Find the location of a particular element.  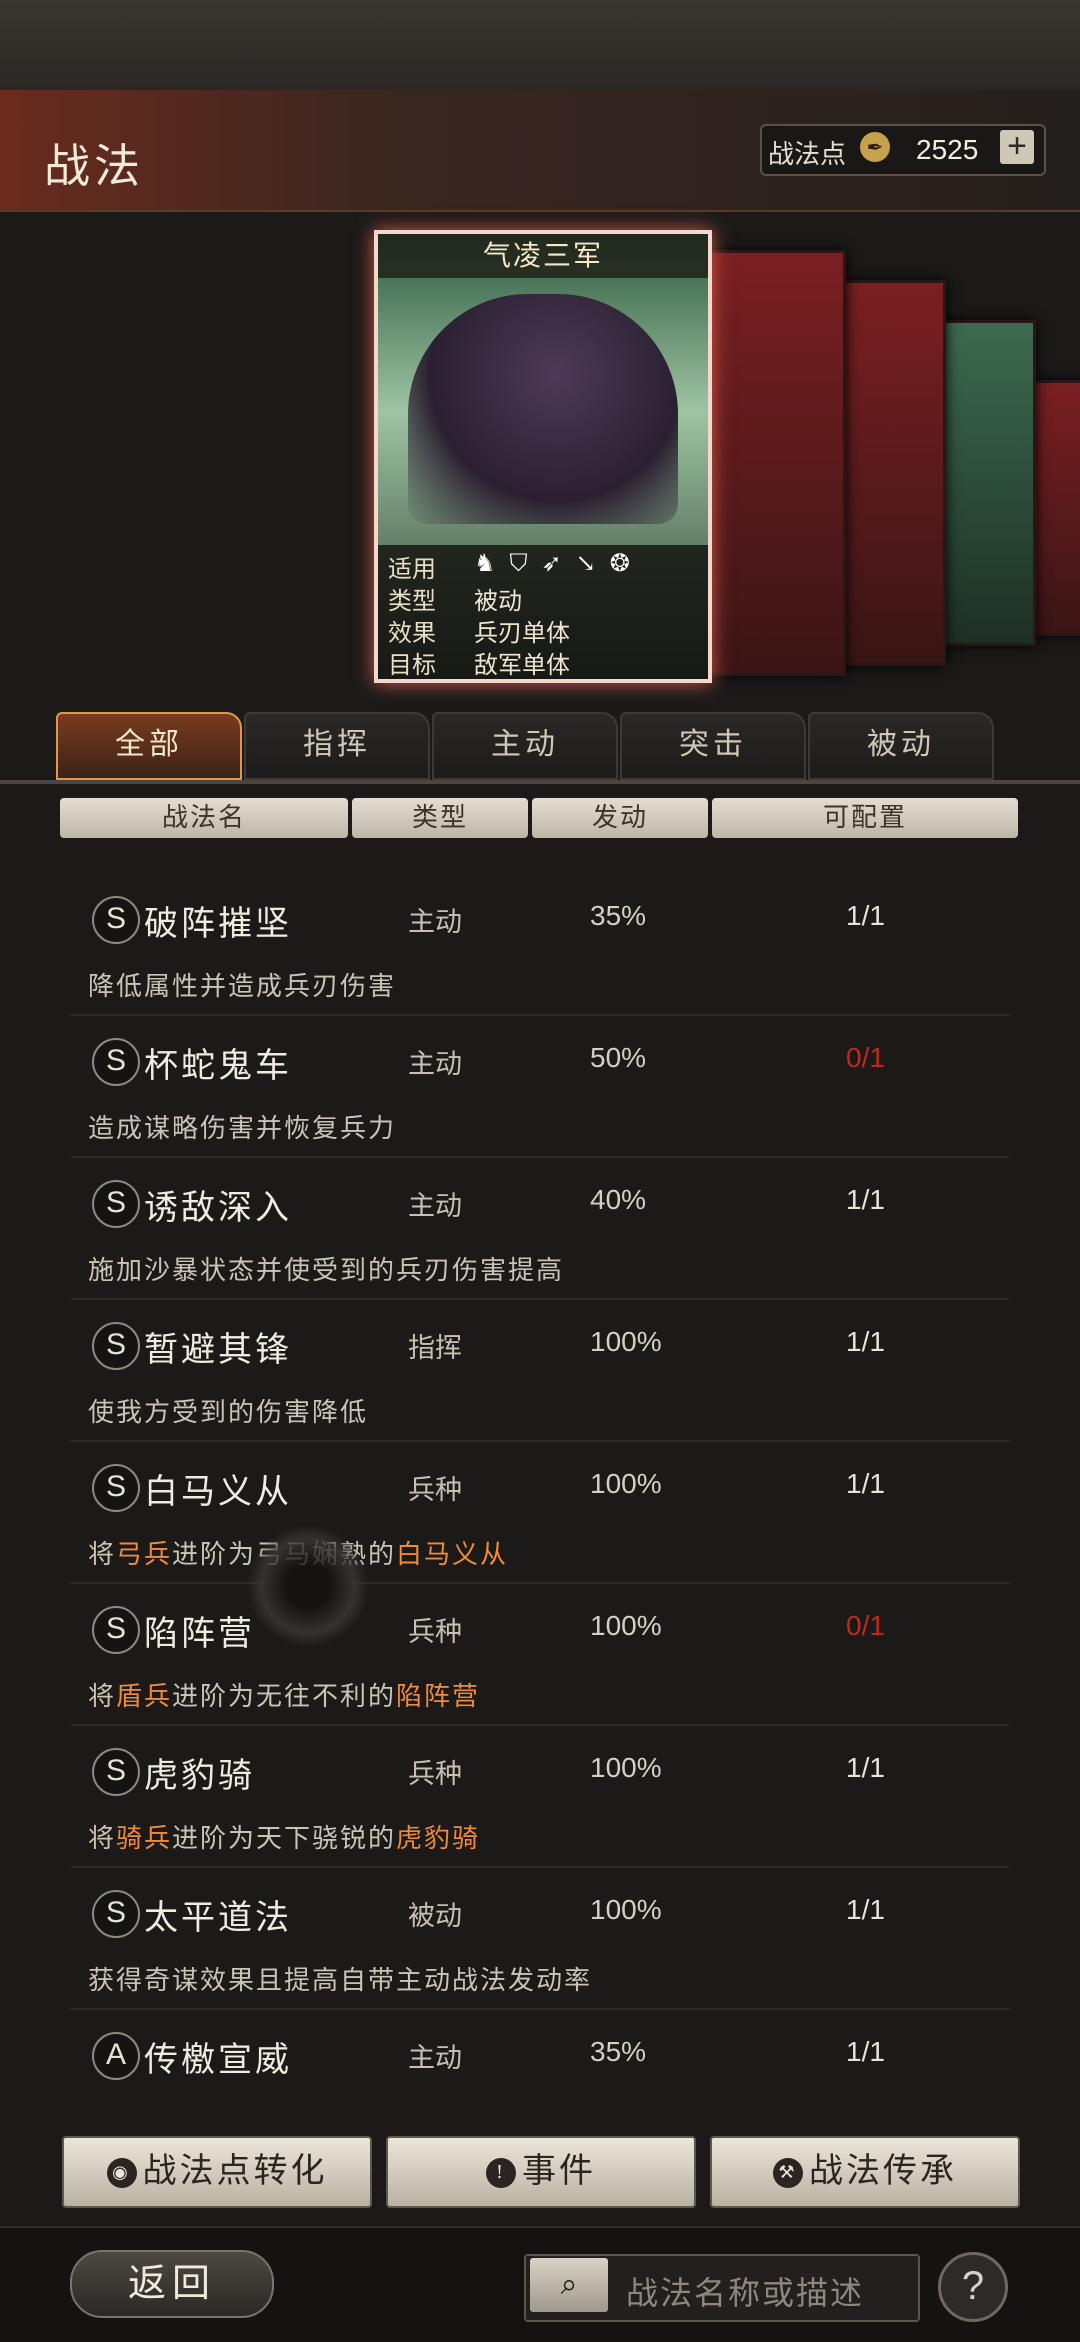

tab-all: 全部 is located at coordinates (149, 746).